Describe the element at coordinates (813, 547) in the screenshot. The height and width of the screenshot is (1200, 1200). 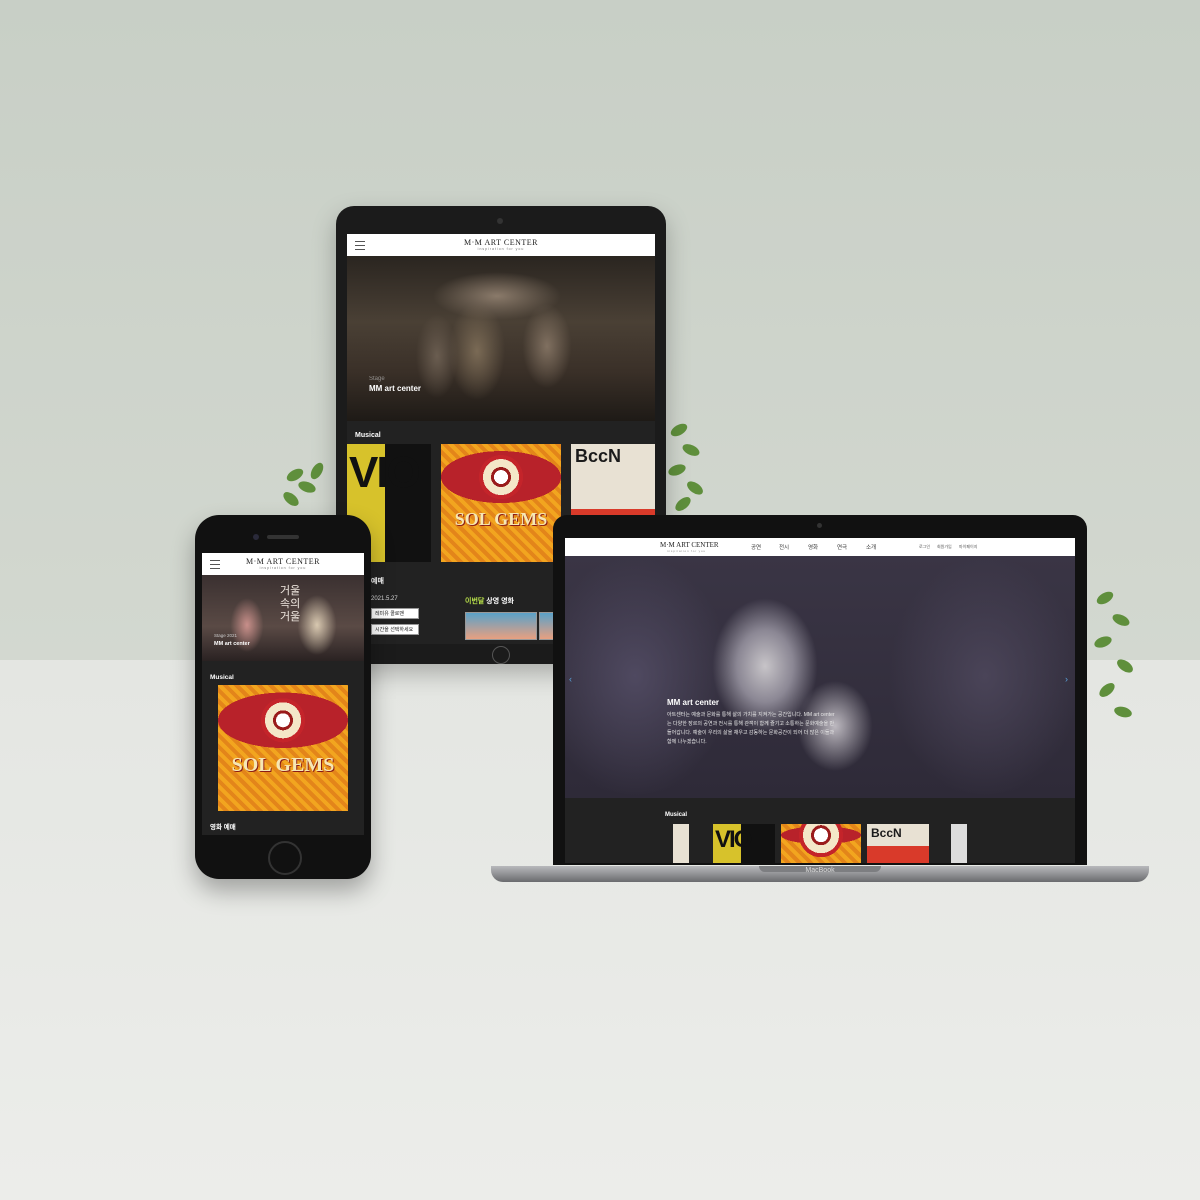
I see `nav-movie: 영화` at that location.